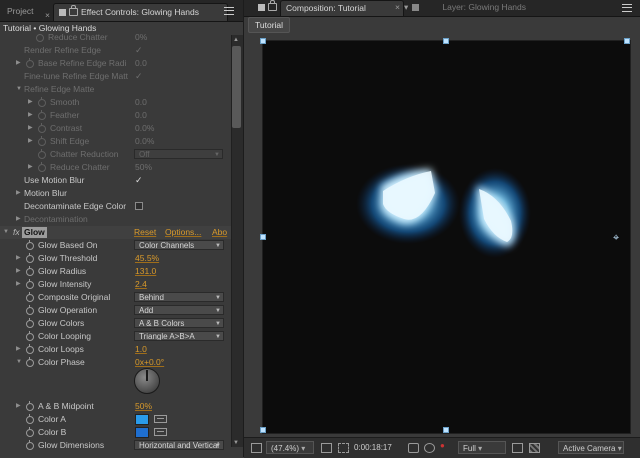 This screenshot has width=640, height=458. Describe the element at coordinates (236, 87) in the screenshot. I see `scrollbar-thumb` at that location.